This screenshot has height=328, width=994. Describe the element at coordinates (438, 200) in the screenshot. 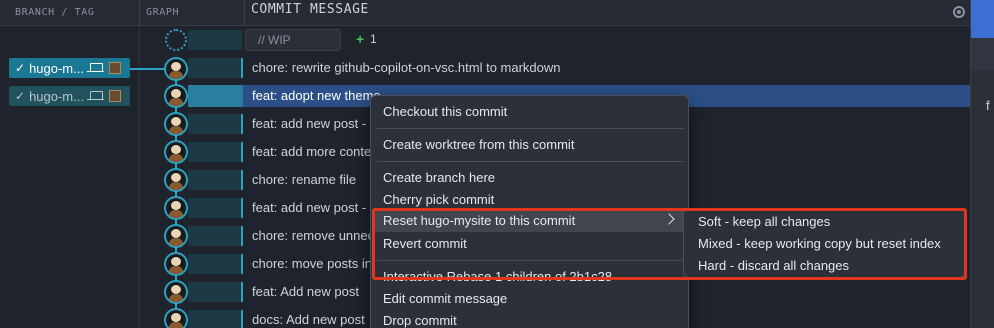

I see `menu-item-cherry-pick: Cherry pick commit` at that location.